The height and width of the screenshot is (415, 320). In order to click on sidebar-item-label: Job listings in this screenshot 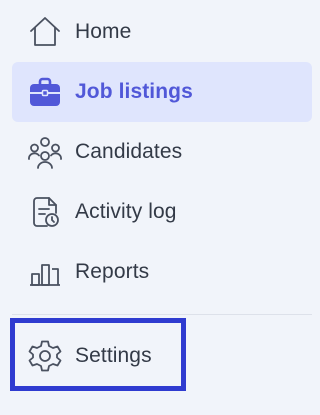, I will do `click(134, 91)`.